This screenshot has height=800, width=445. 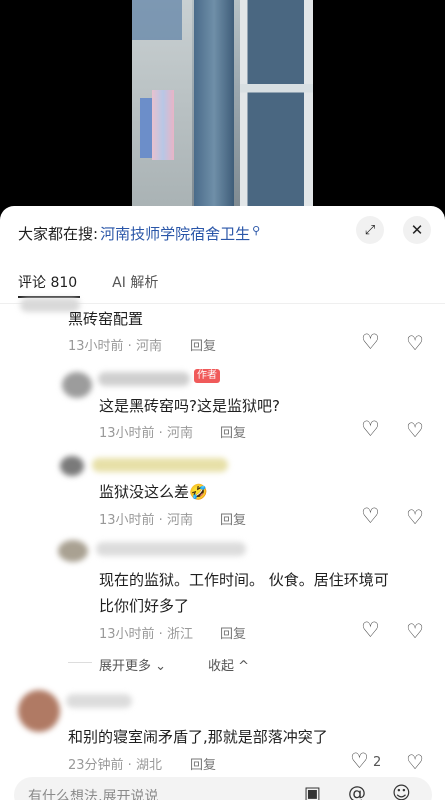 What do you see at coordinates (222, 105) in the screenshot?
I see `video-frame` at bounding box center [222, 105].